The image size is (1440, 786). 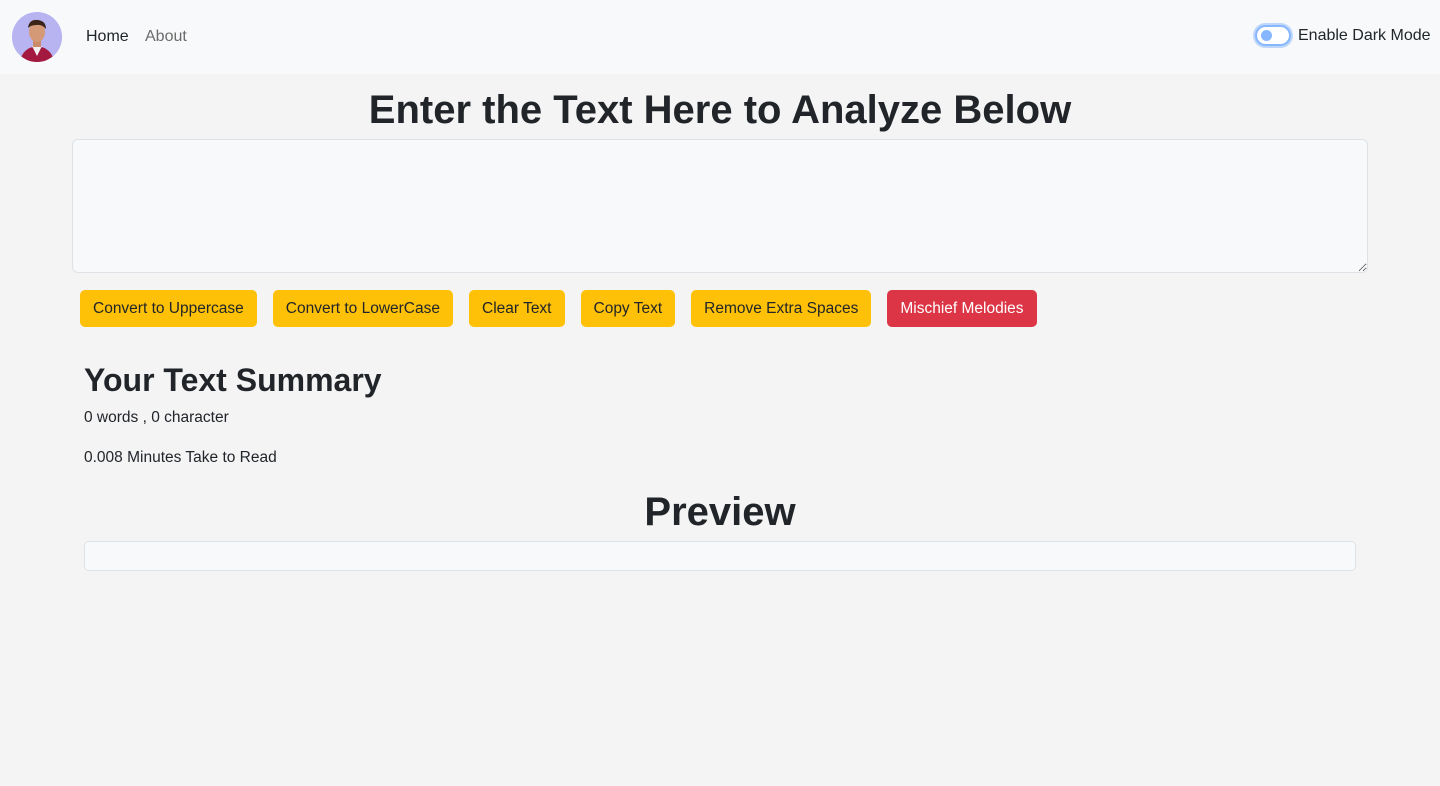 What do you see at coordinates (156, 417) in the screenshot?
I see `word-character-count: 0 words , 0 character` at bounding box center [156, 417].